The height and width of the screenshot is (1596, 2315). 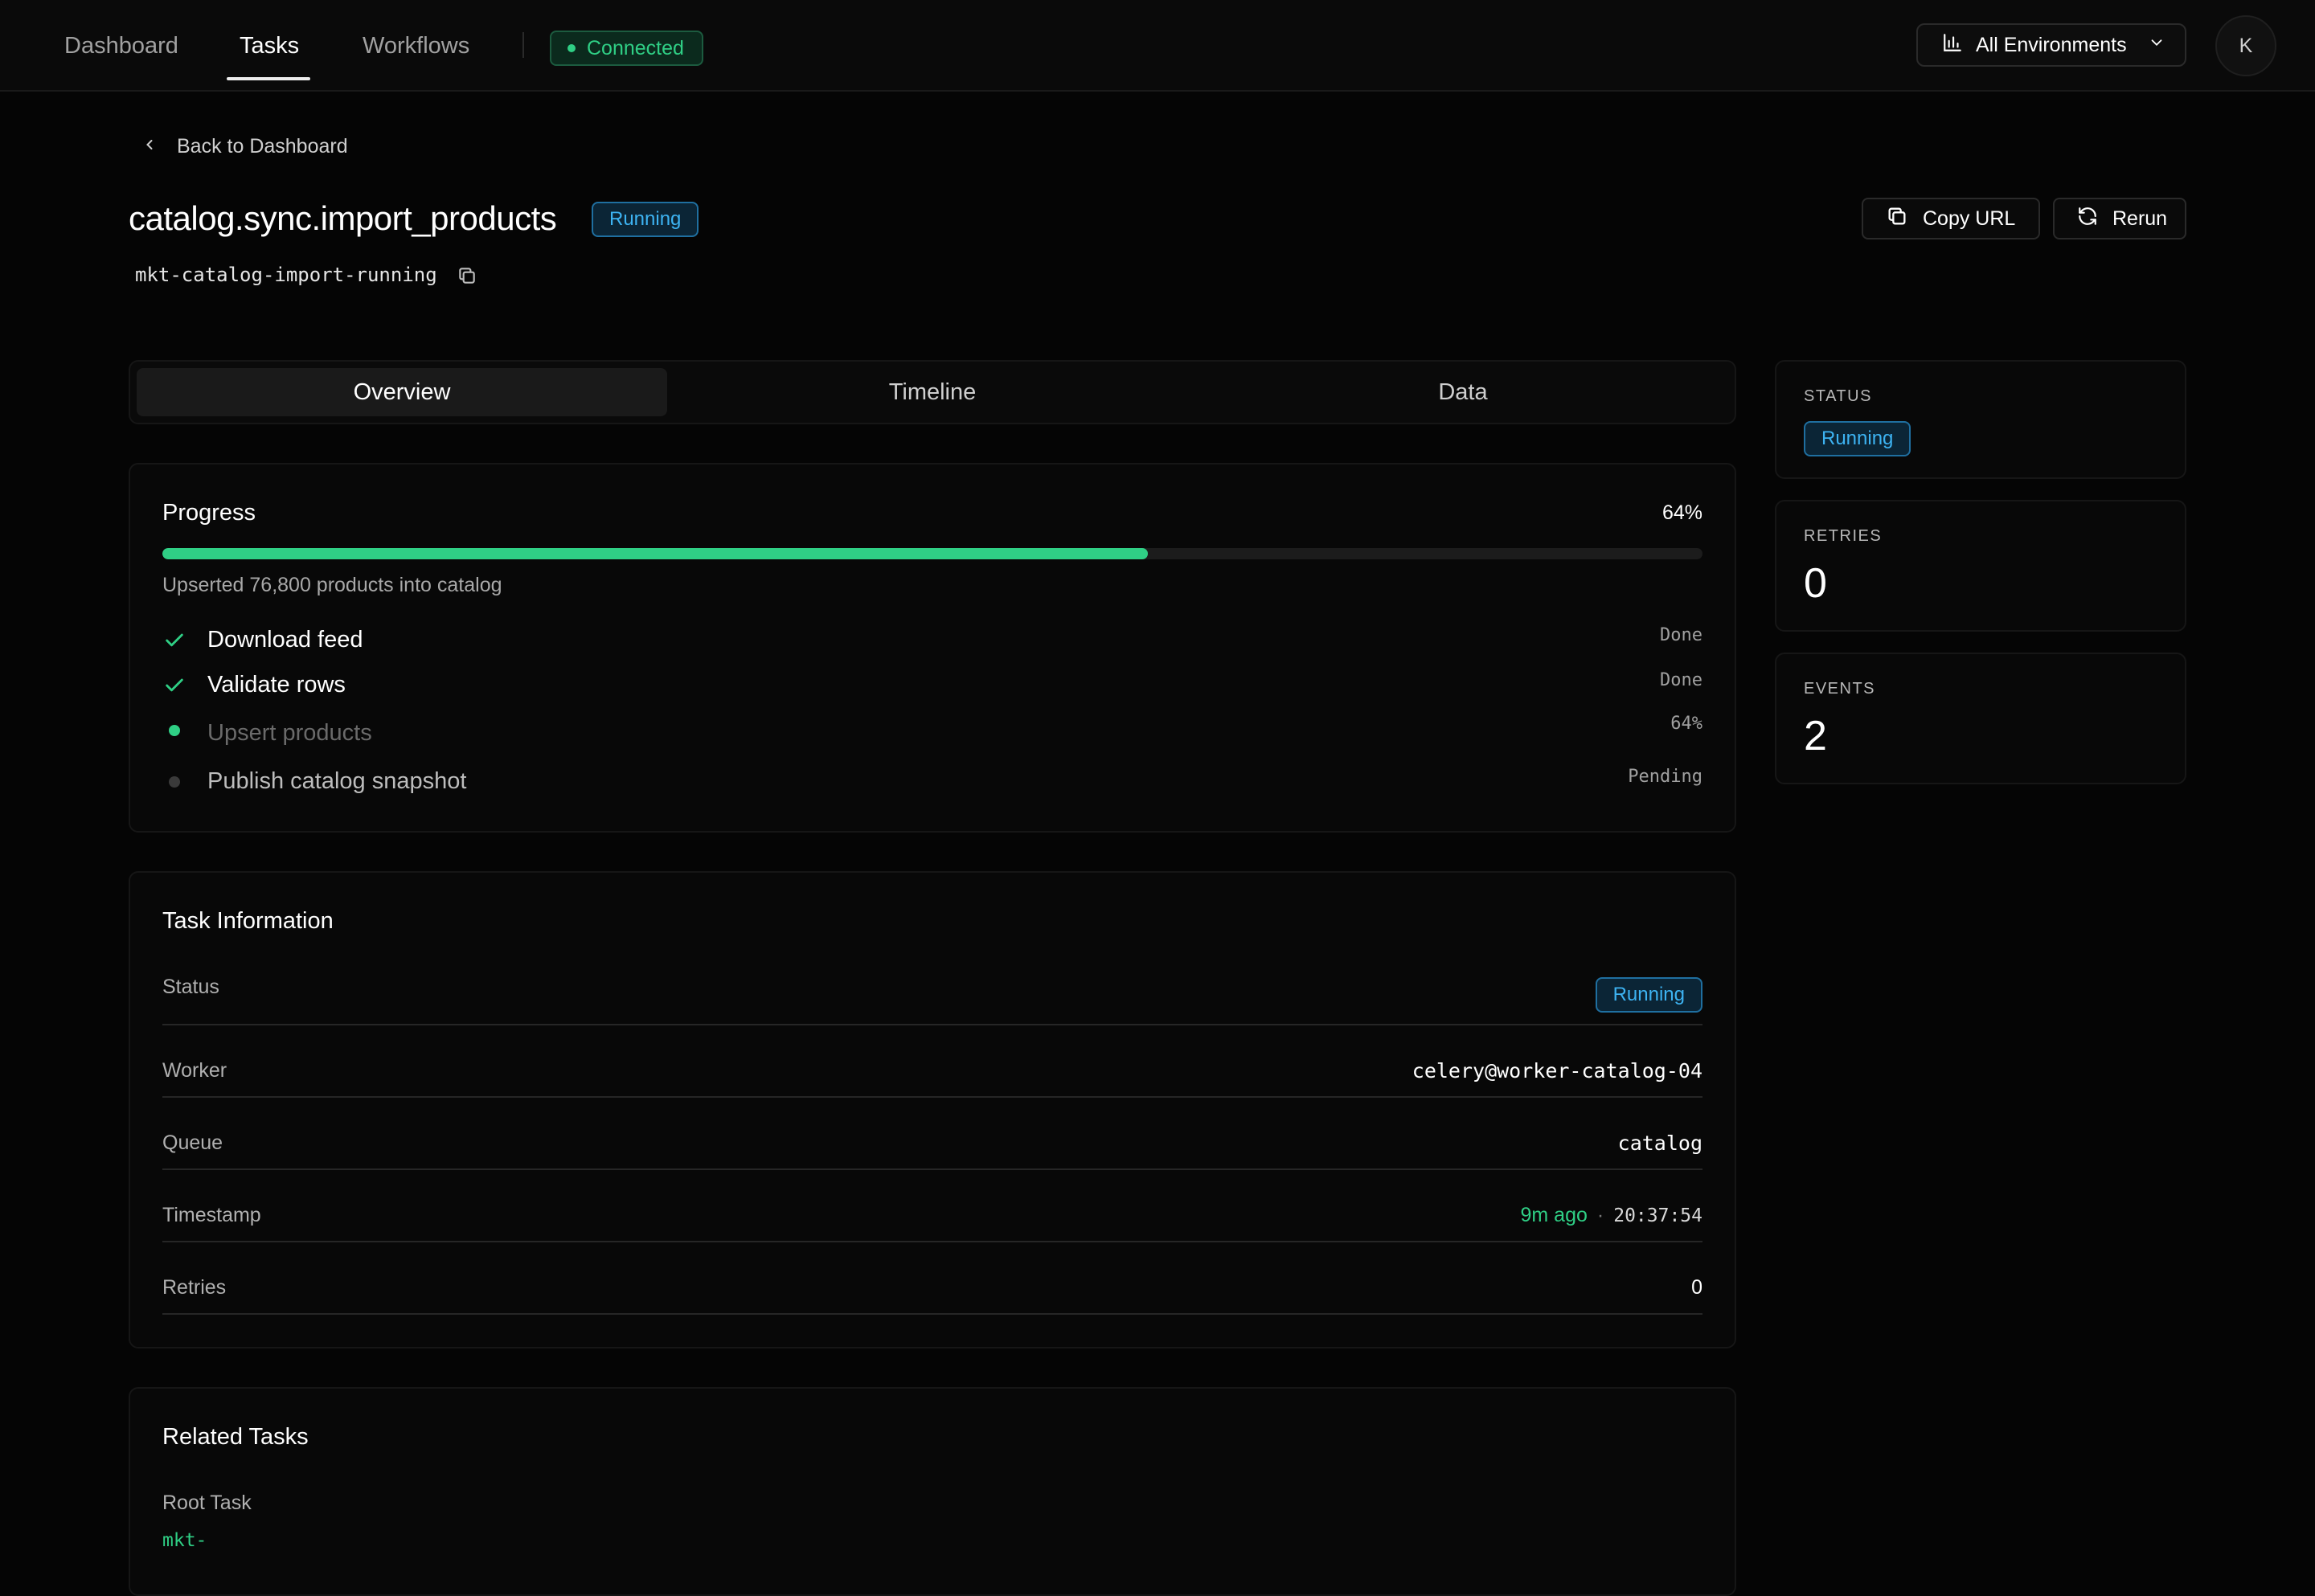 What do you see at coordinates (190, 987) in the screenshot?
I see `info-label: Status` at bounding box center [190, 987].